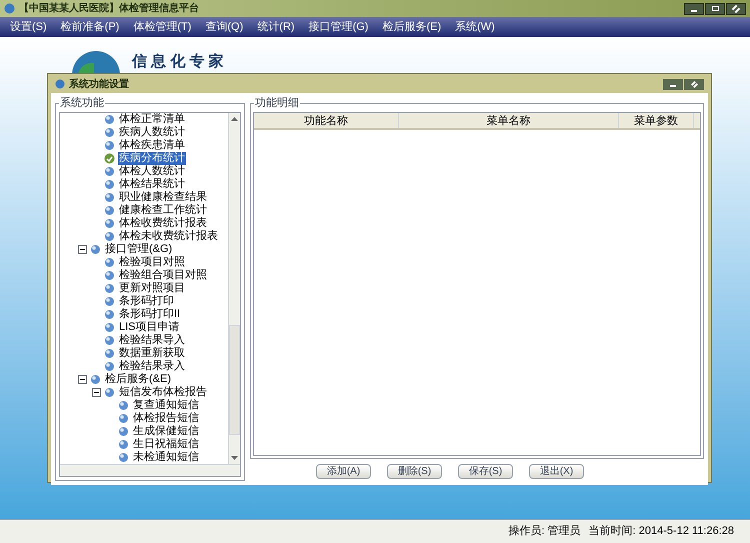 The height and width of the screenshot is (543, 750). I want to click on tree-item: 生日祝福短信, so click(166, 444).